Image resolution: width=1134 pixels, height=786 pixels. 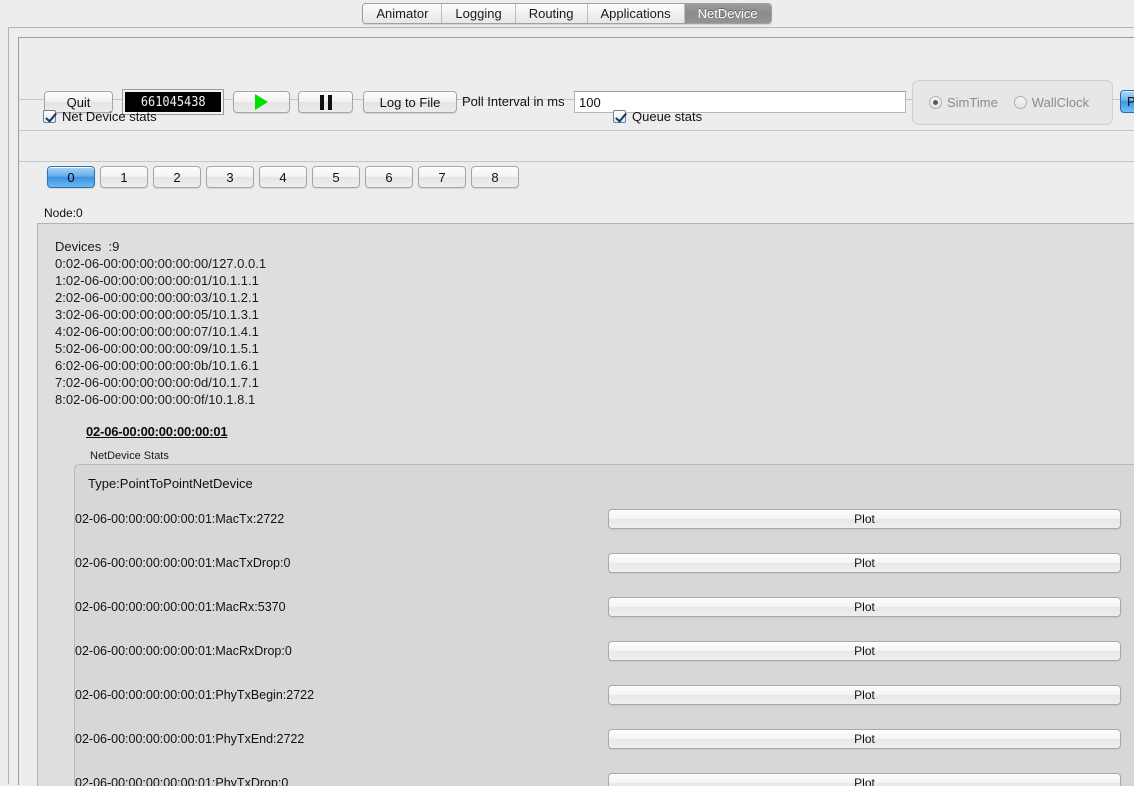 What do you see at coordinates (177, 177) in the screenshot?
I see `node-button-2: 2` at bounding box center [177, 177].